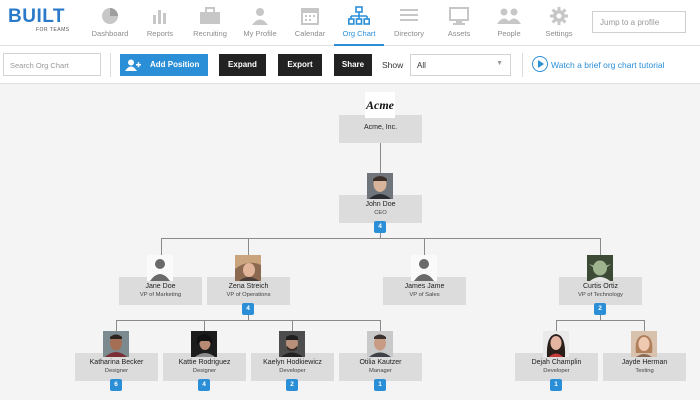  Describe the element at coordinates (540, 64) in the screenshot. I see `play-icon` at that location.